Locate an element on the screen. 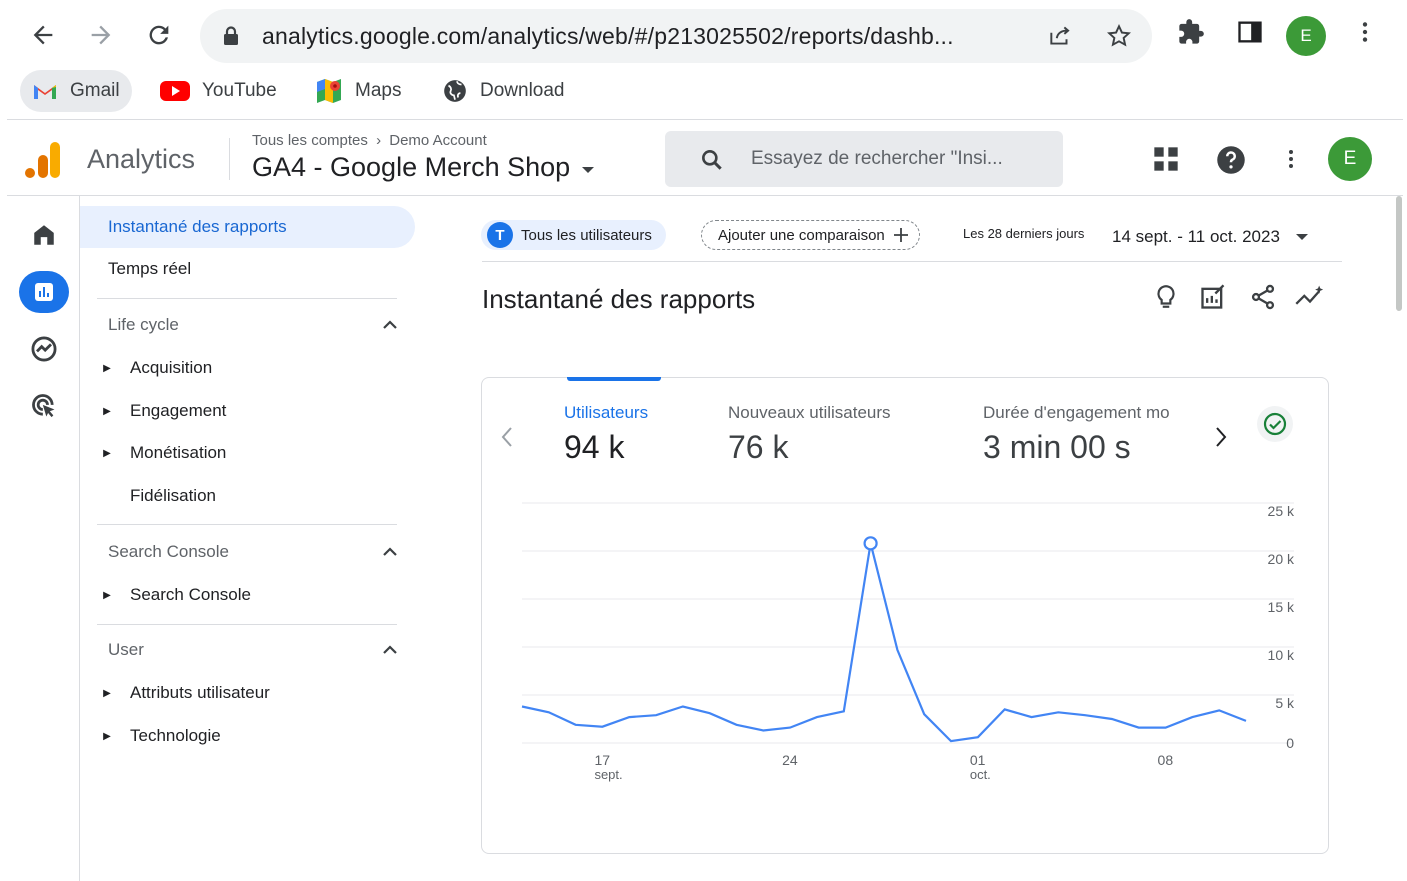  y-tick-label: 20 k is located at coordinates (1281, 559).